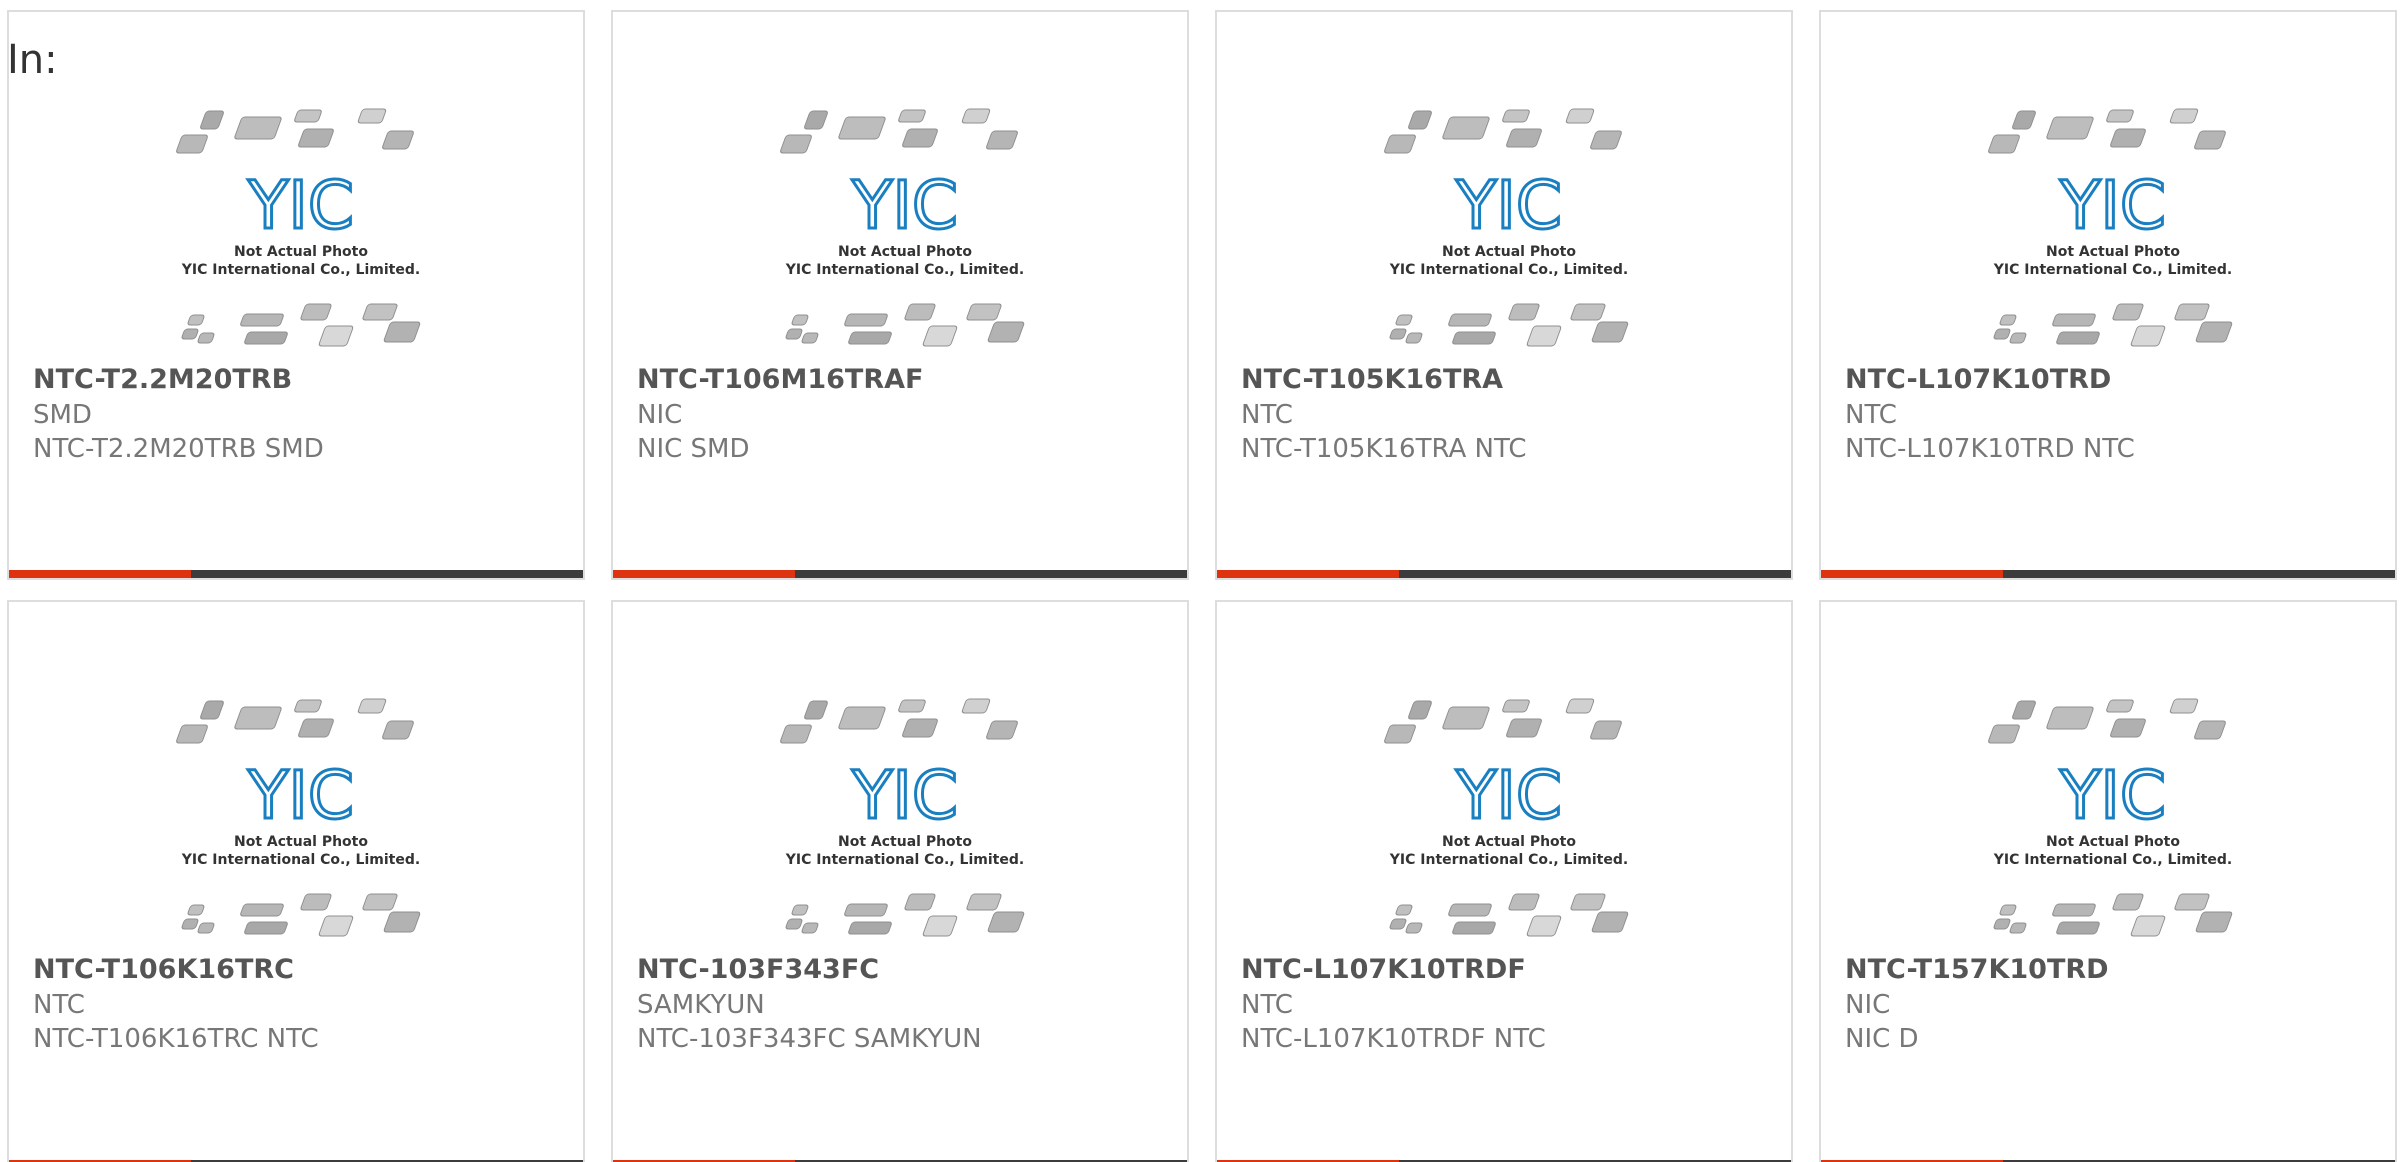 Image resolution: width=2400 pixels, height=1162 pixels. Describe the element at coordinates (809, 1039) in the screenshot. I see `description: NTC-103F343FC SAMKYUN` at that location.